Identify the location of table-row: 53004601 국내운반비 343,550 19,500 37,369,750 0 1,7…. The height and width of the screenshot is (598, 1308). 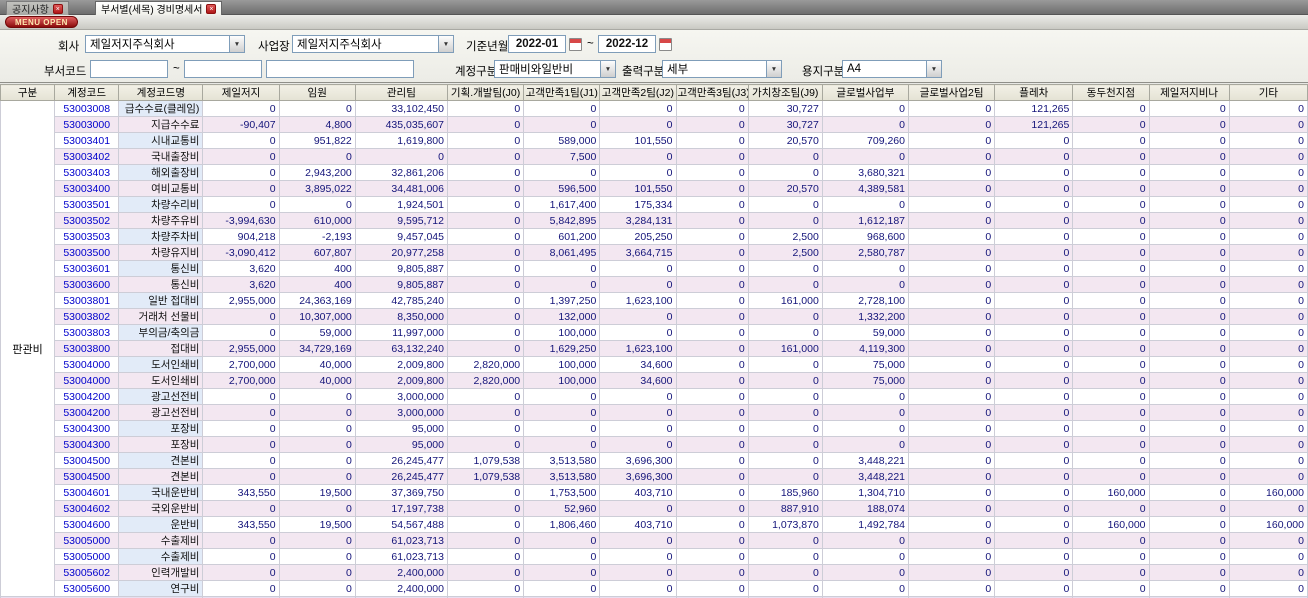
(654, 492).